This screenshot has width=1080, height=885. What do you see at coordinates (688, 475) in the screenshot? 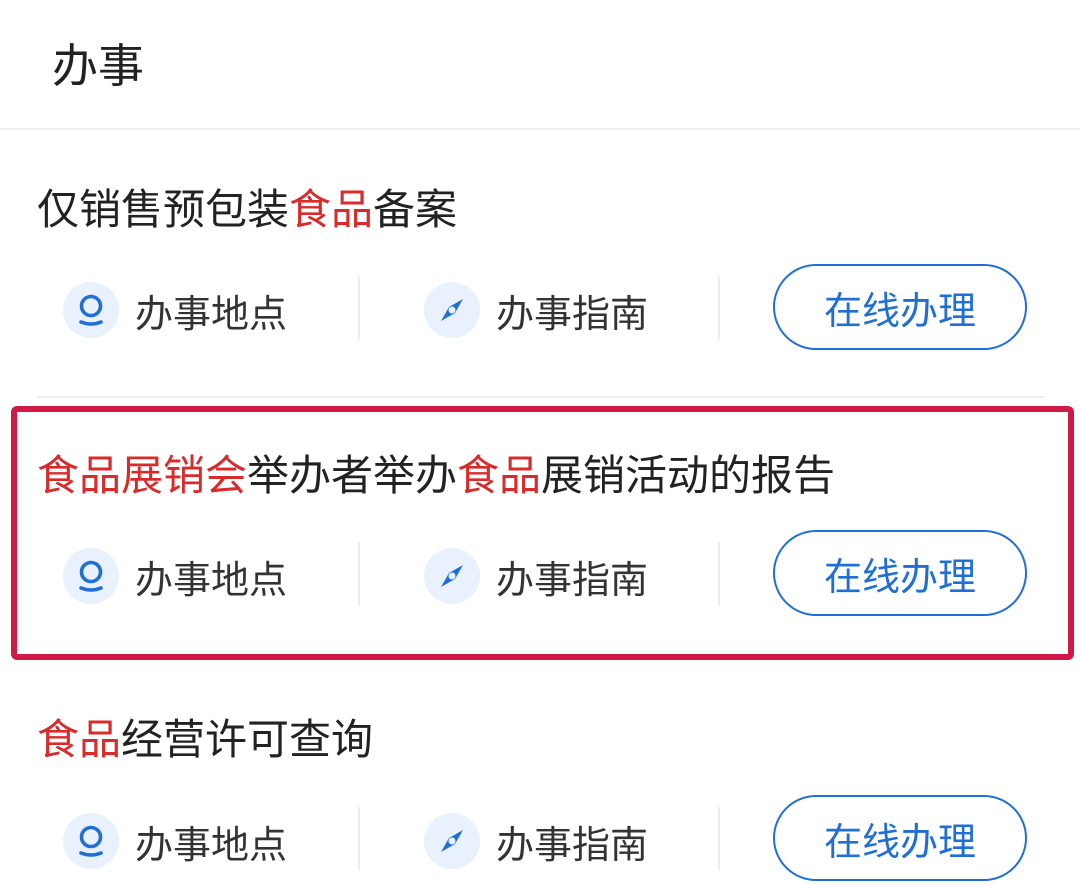
I see `service-title-segment: 展销活动的报告` at bounding box center [688, 475].